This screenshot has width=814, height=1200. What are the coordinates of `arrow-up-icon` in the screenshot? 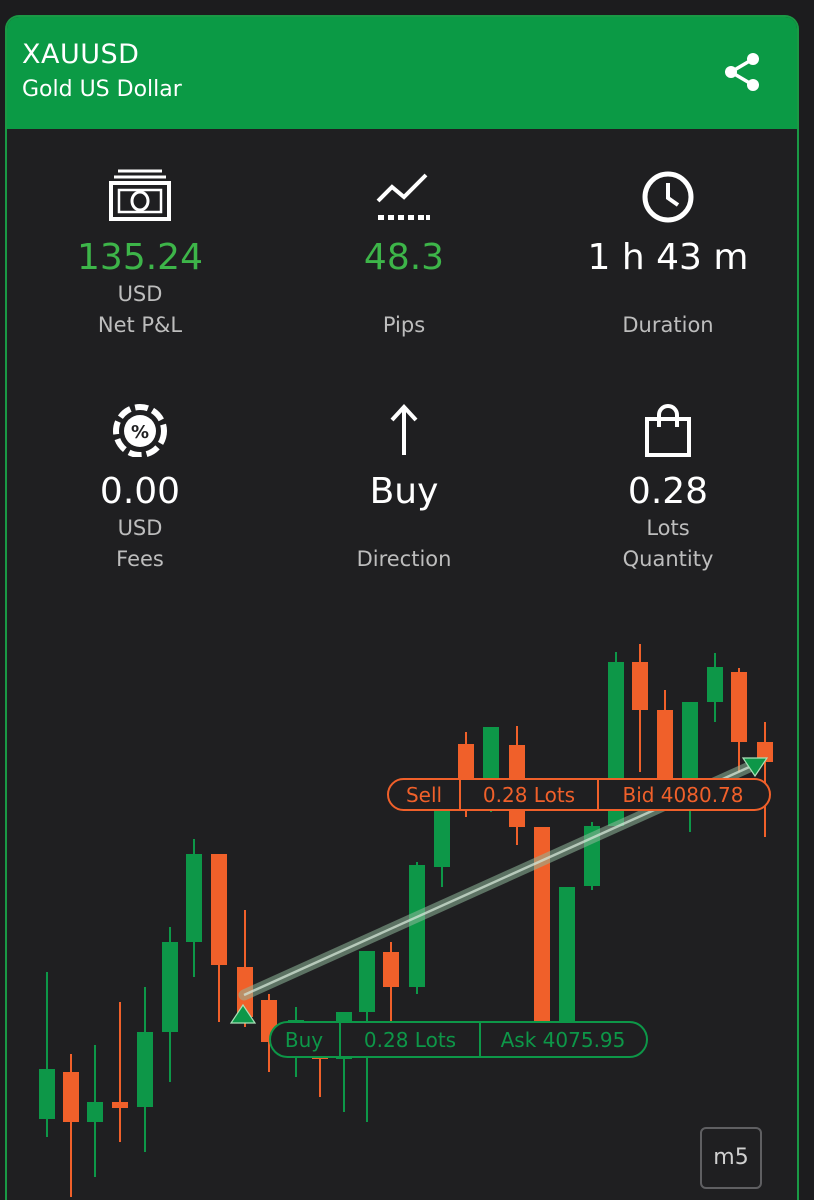 It's located at (404, 429).